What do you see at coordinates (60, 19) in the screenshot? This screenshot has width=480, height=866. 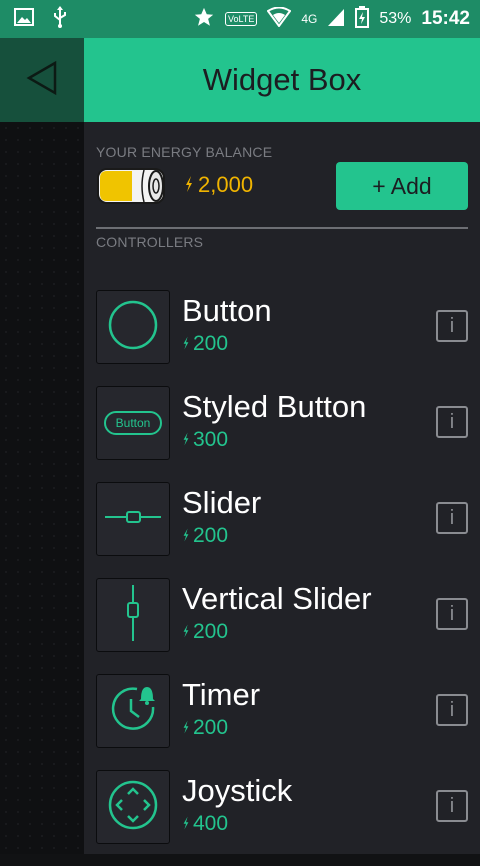 I see `usb-icon` at bounding box center [60, 19].